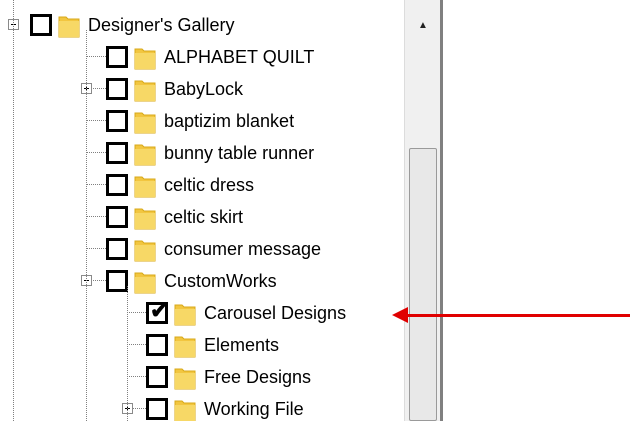  I want to click on tree-item: ✔ Carousel Designs, so click(202, 314).